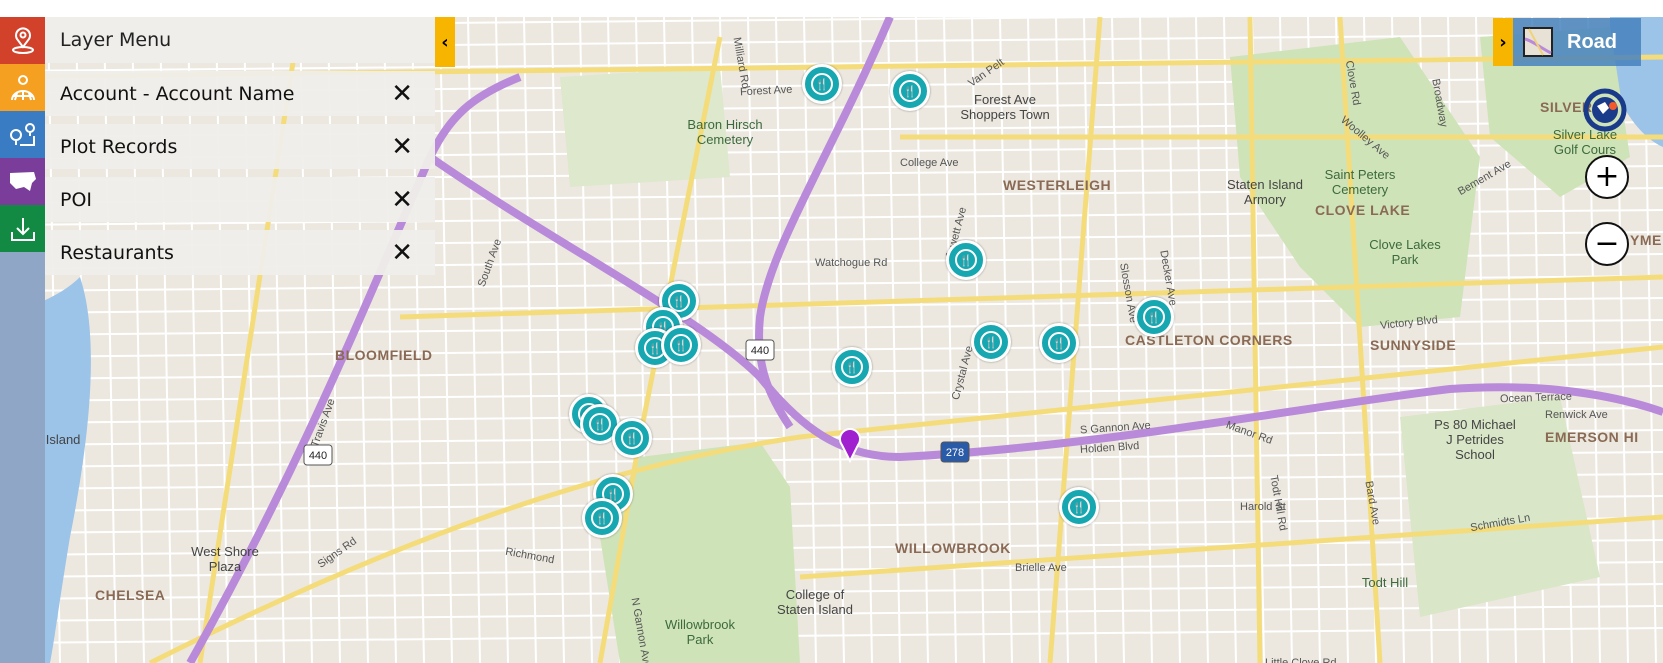 This screenshot has width=1663, height=663. What do you see at coordinates (76, 199) in the screenshot?
I see `layer-label: POI` at bounding box center [76, 199].